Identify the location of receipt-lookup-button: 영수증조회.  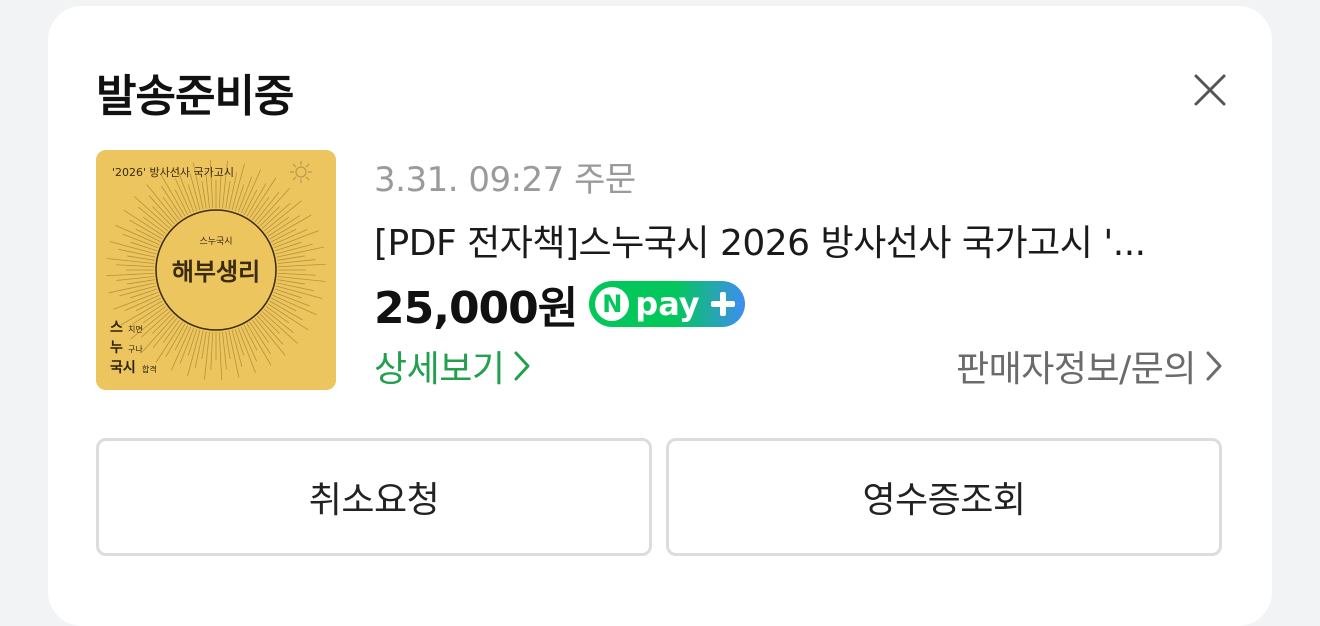
(944, 497).